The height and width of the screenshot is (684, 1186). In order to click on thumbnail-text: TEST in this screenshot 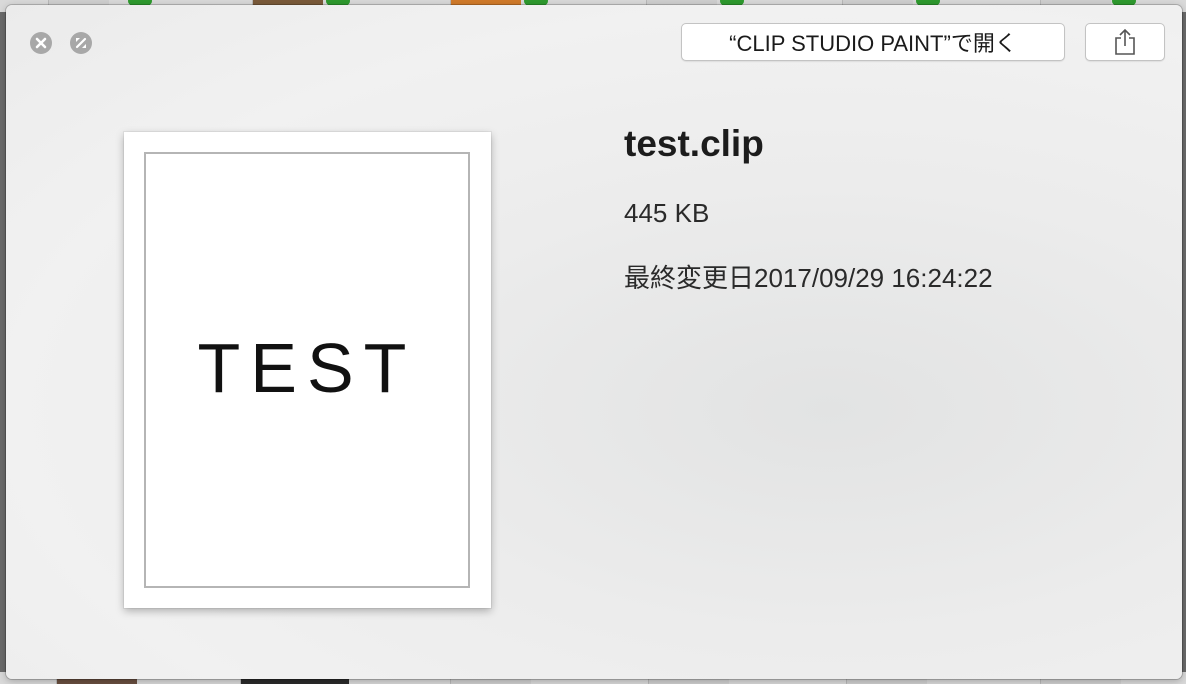, I will do `click(307, 368)`.